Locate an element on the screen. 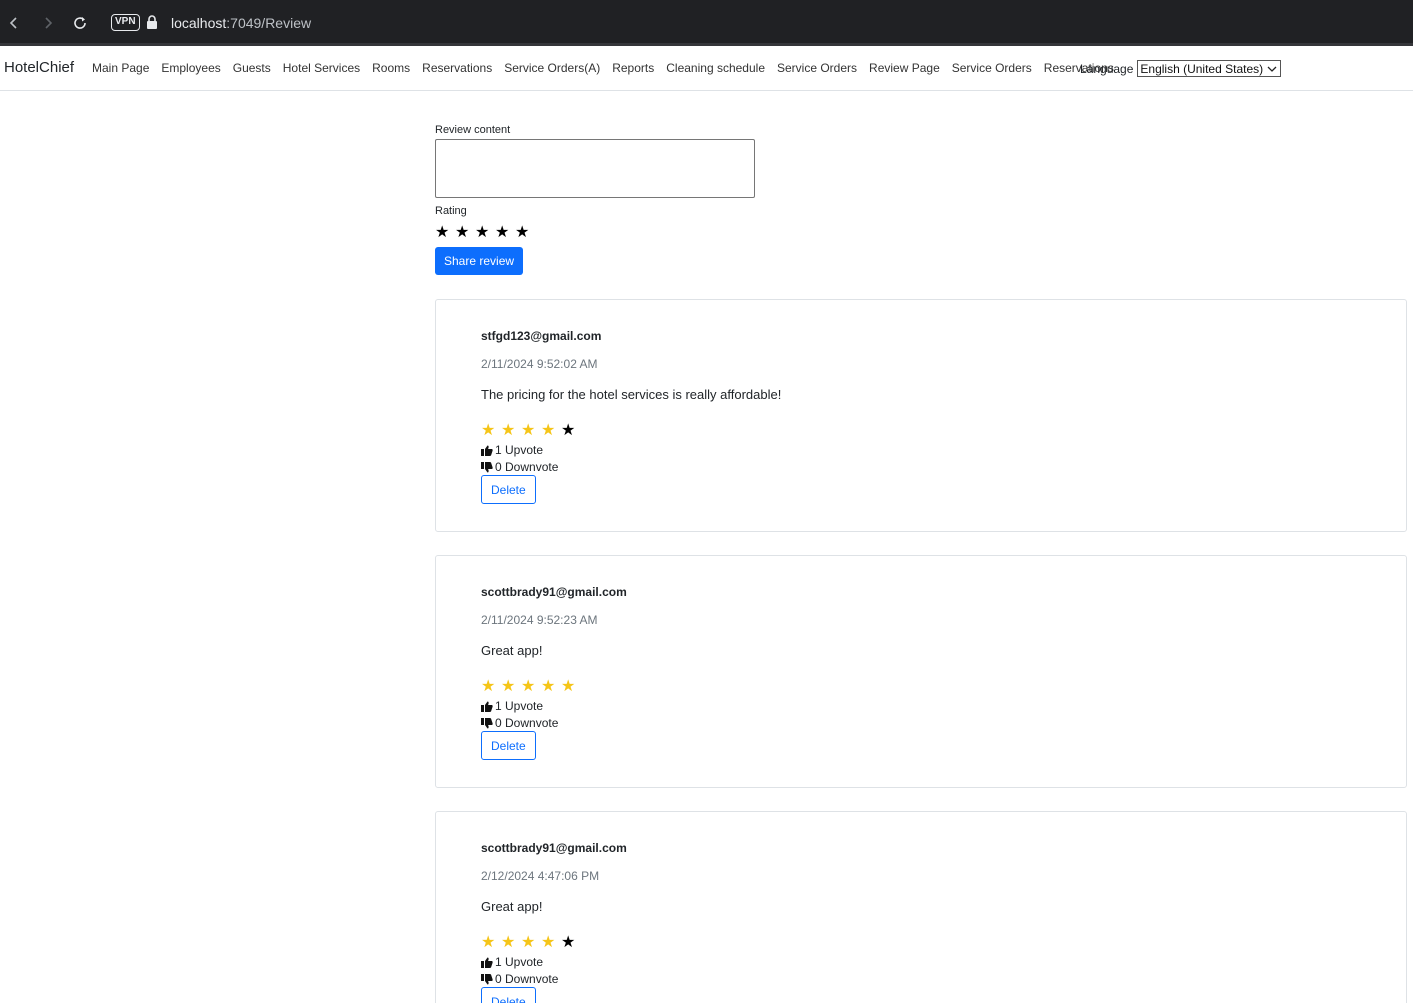 The width and height of the screenshot is (1413, 1003). nav-main-page: Main Page is located at coordinates (120, 68).